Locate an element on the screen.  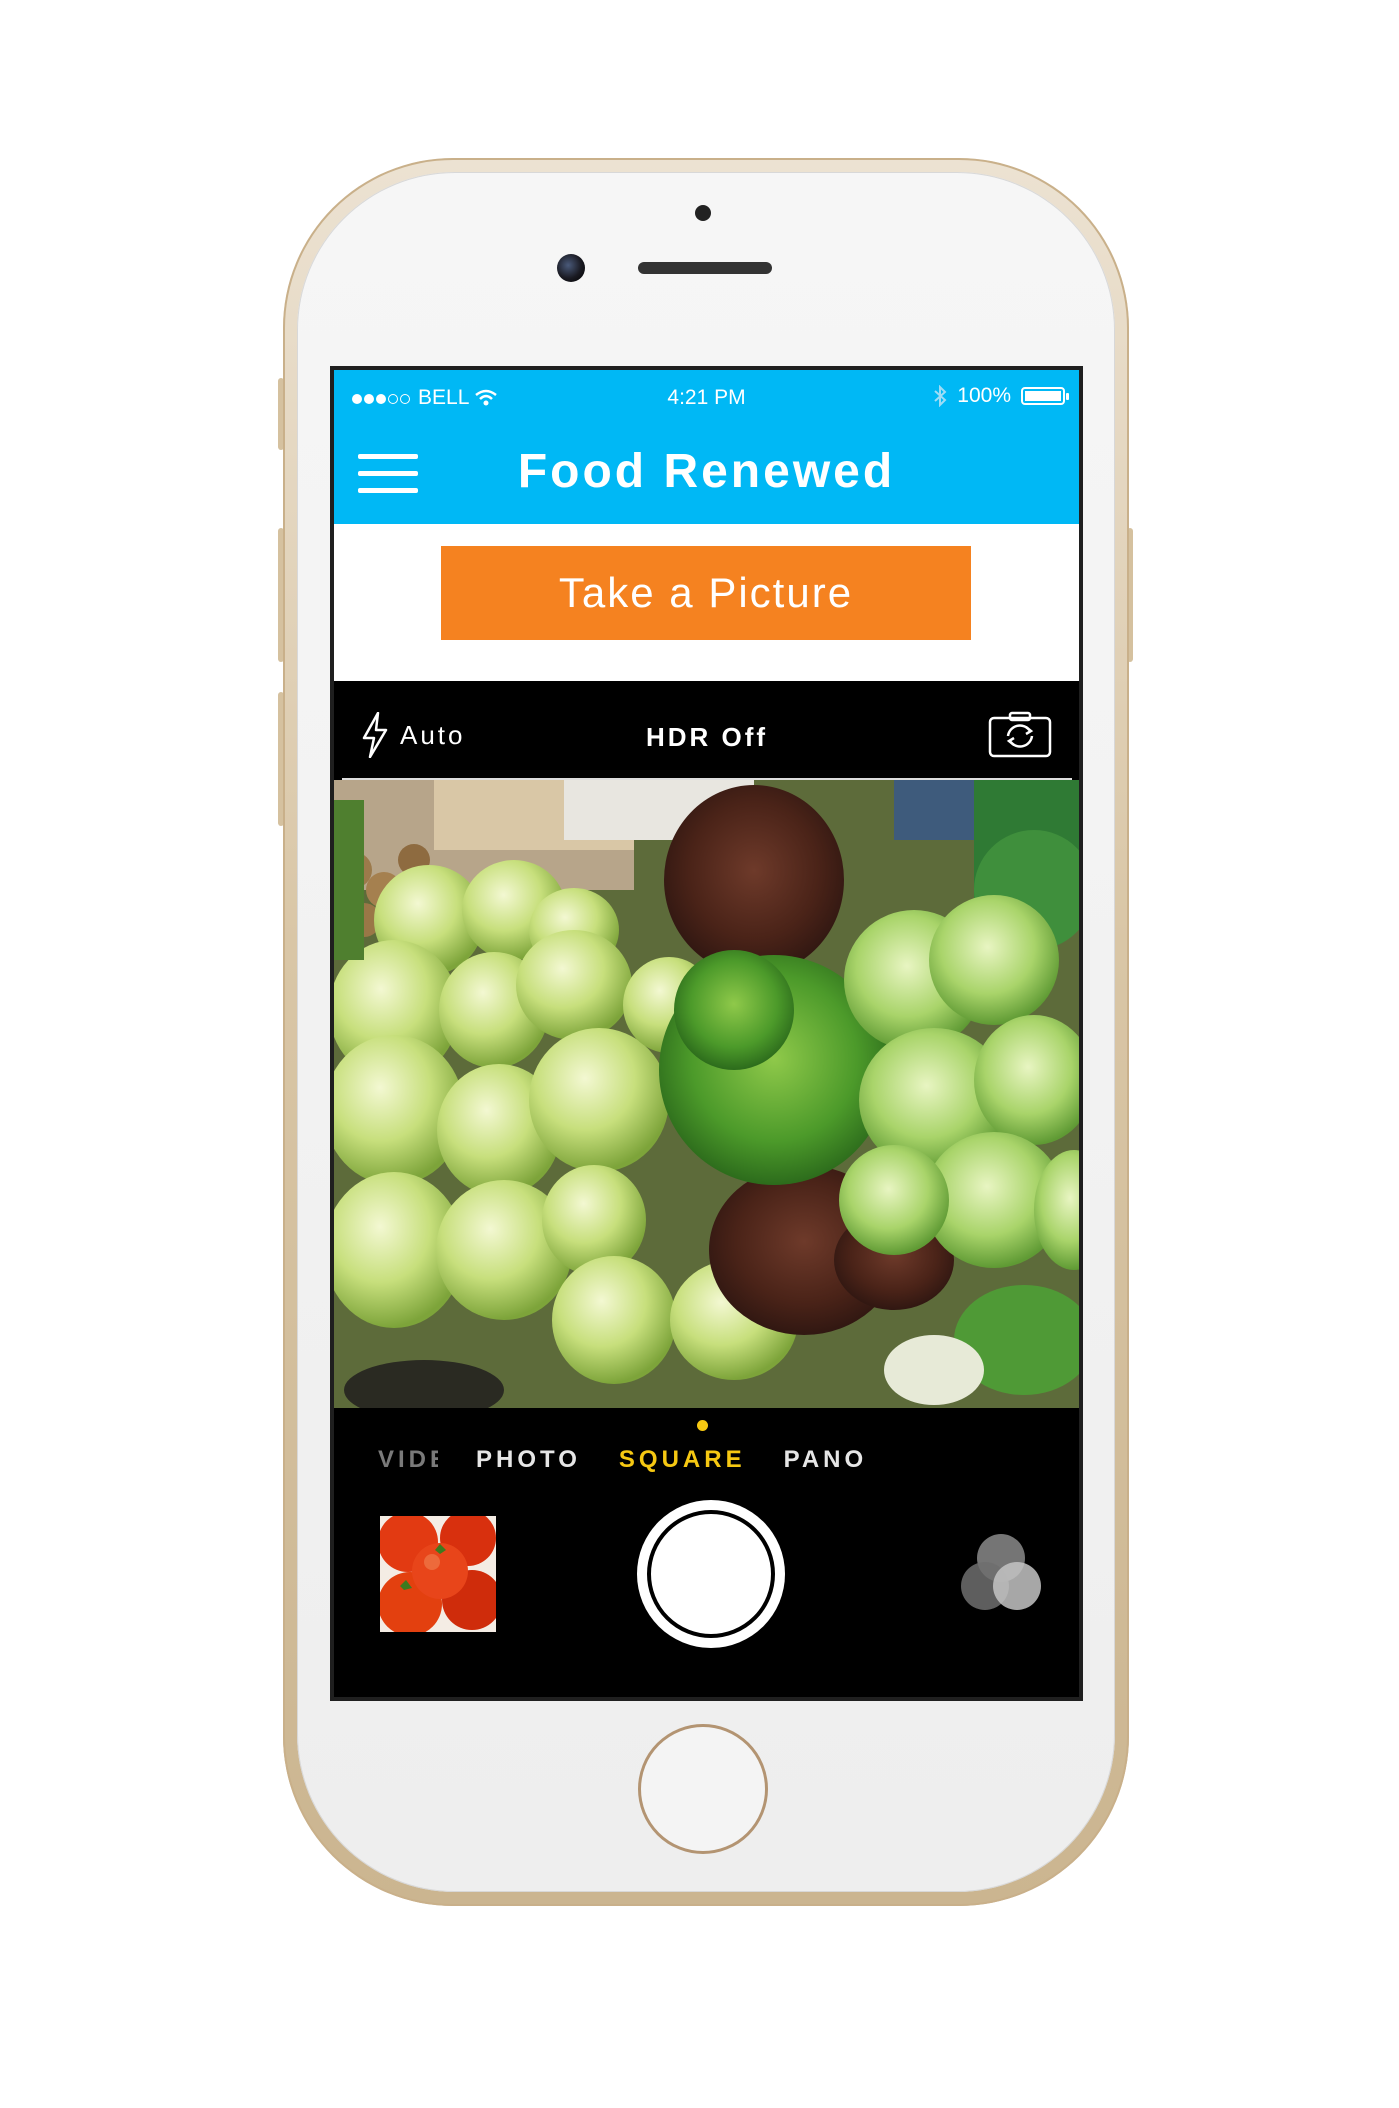
battery-level-fill is located at coordinates (1043, 396).